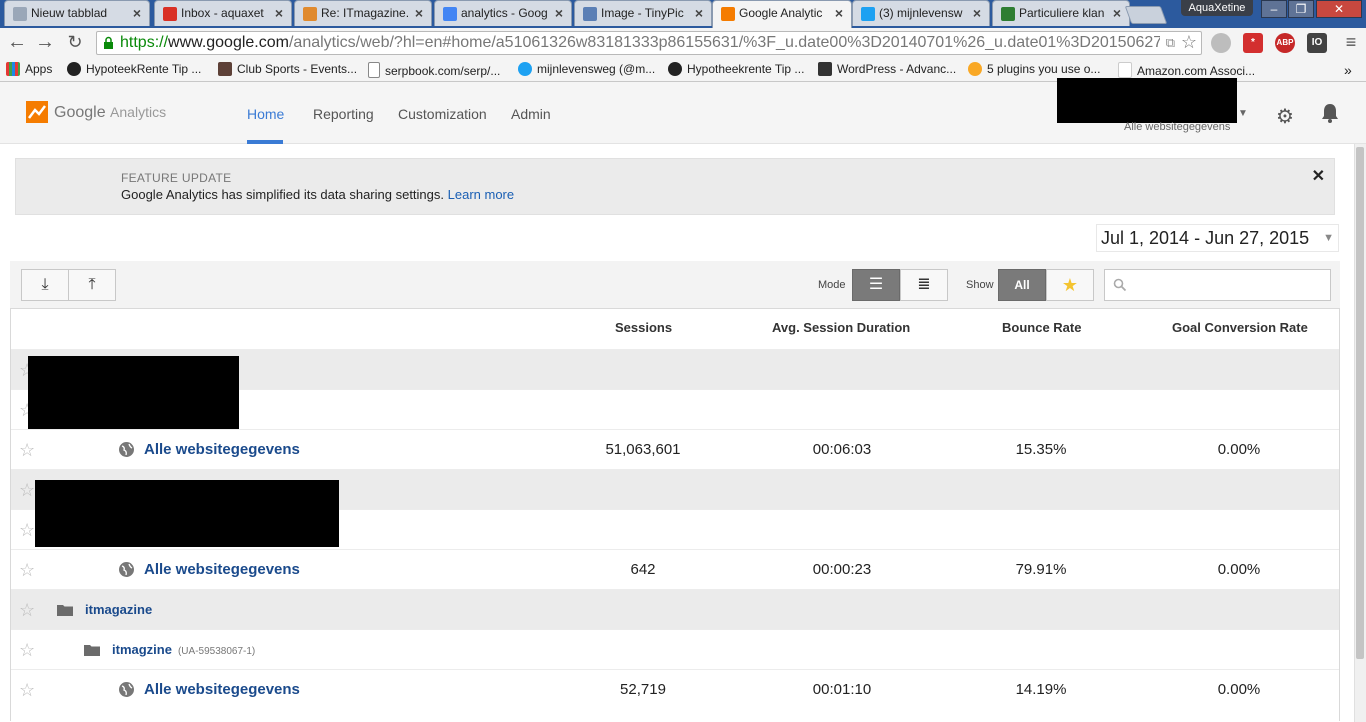  What do you see at coordinates (842, 449) in the screenshot?
I see `duration-value: 00:06:03` at bounding box center [842, 449].